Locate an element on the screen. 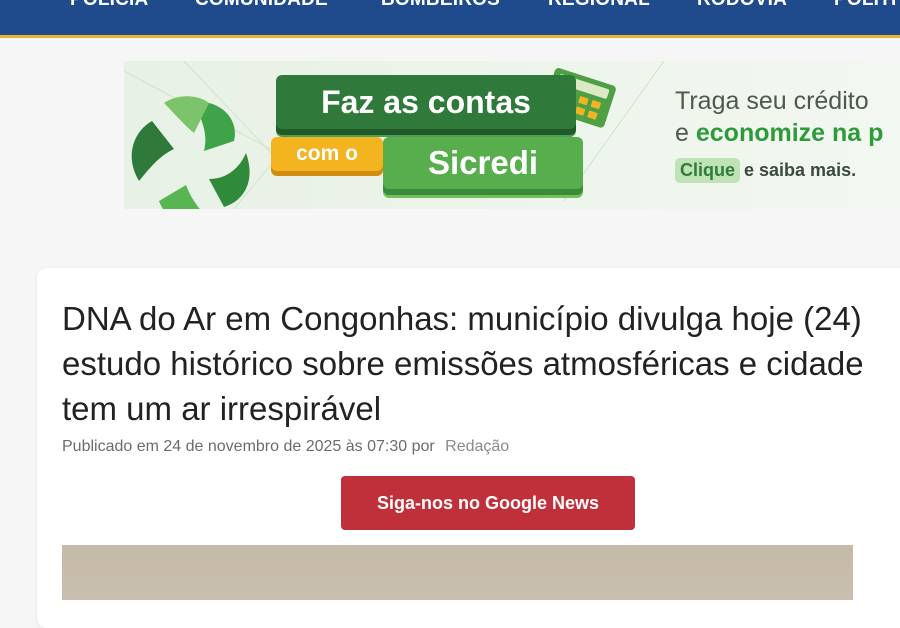  nav-item-politica: POLÍTI is located at coordinates (865, 5).